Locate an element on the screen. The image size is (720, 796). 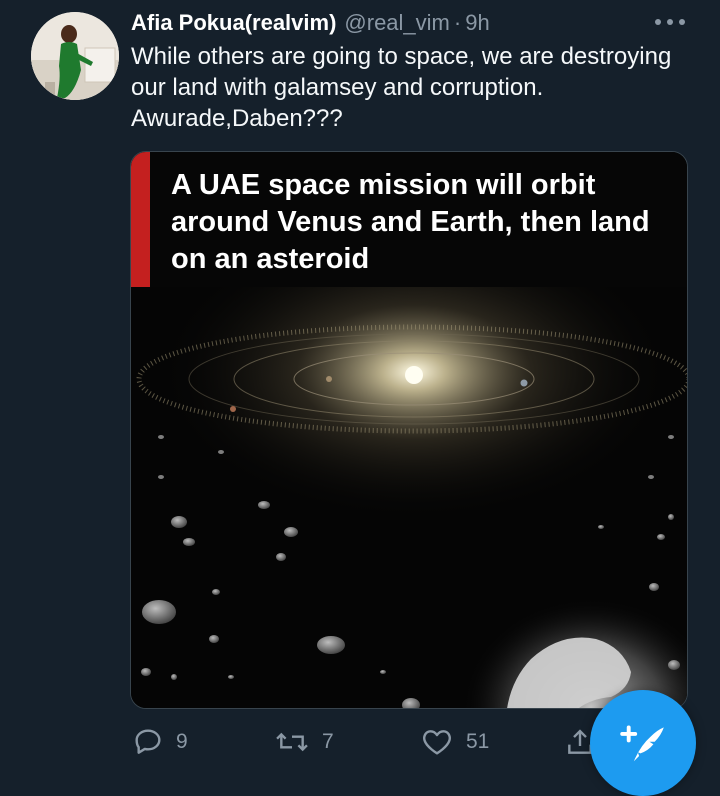
compose-tweet-button is located at coordinates (643, 743).